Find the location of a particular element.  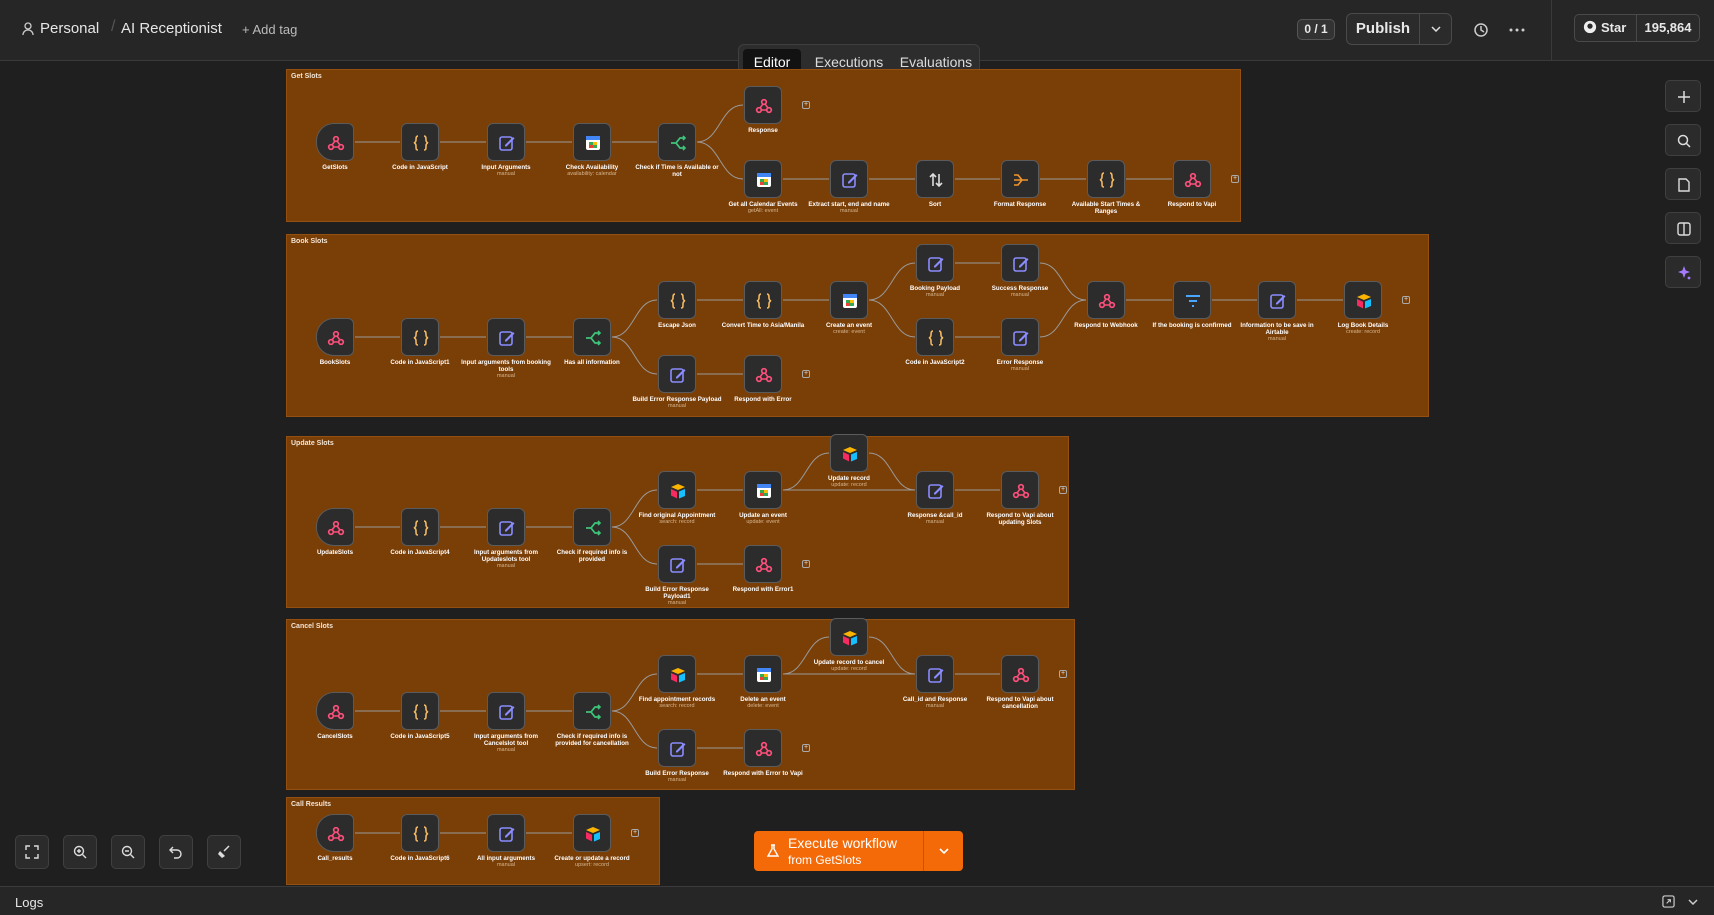

node-name: Success Response is located at coordinates (1020, 288).